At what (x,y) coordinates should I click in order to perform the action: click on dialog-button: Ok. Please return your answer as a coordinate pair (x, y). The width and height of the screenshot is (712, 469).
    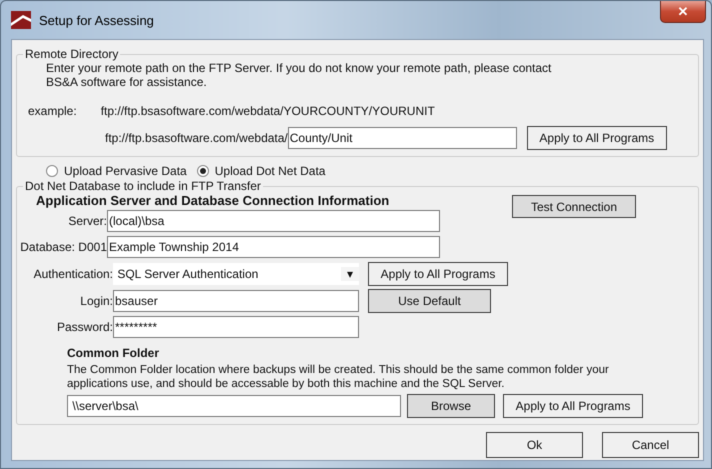
    Looking at the image, I should click on (534, 445).